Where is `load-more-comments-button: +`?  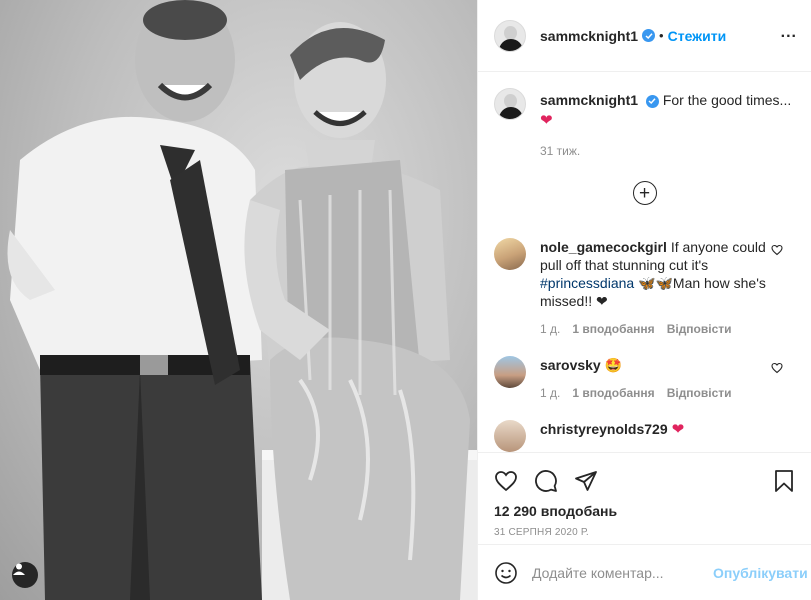 load-more-comments-button: + is located at coordinates (644, 193).